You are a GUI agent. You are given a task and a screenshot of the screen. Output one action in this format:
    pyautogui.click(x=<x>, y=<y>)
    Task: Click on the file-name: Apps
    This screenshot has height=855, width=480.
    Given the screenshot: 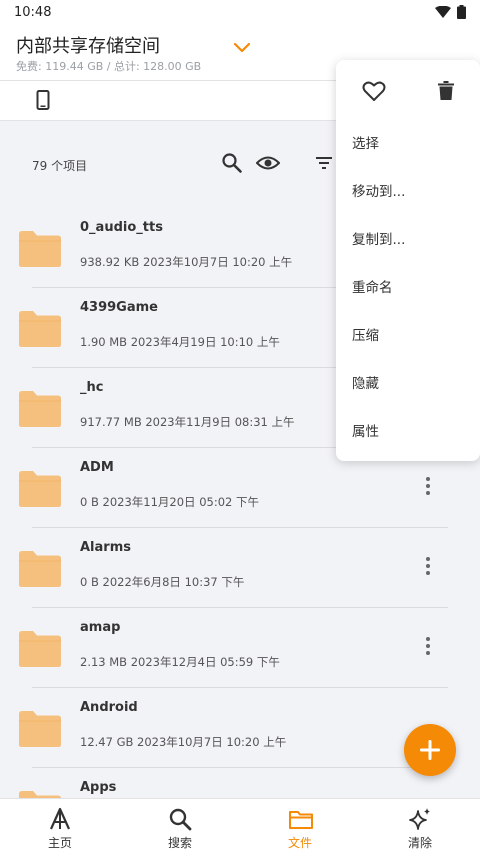 What is the action you would take?
    pyautogui.click(x=98, y=787)
    